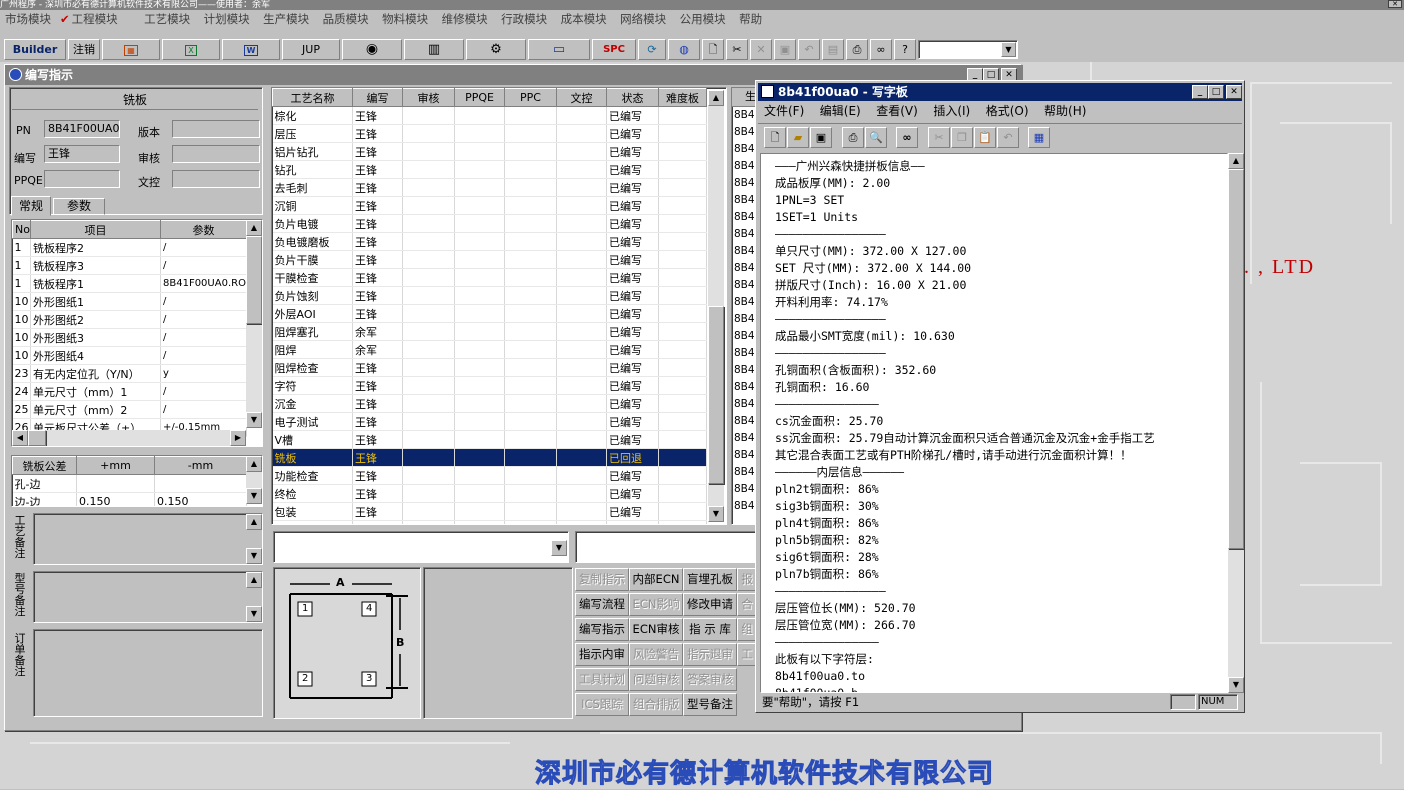  I want to click on table-row: 1 铣板程序3/, so click(129, 265).